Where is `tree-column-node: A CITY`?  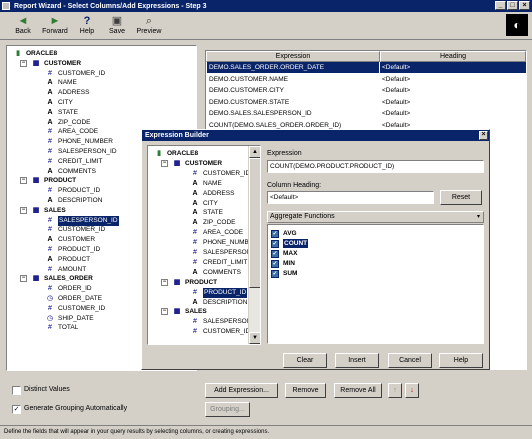 tree-column-node: A CITY is located at coordinates (58, 103).